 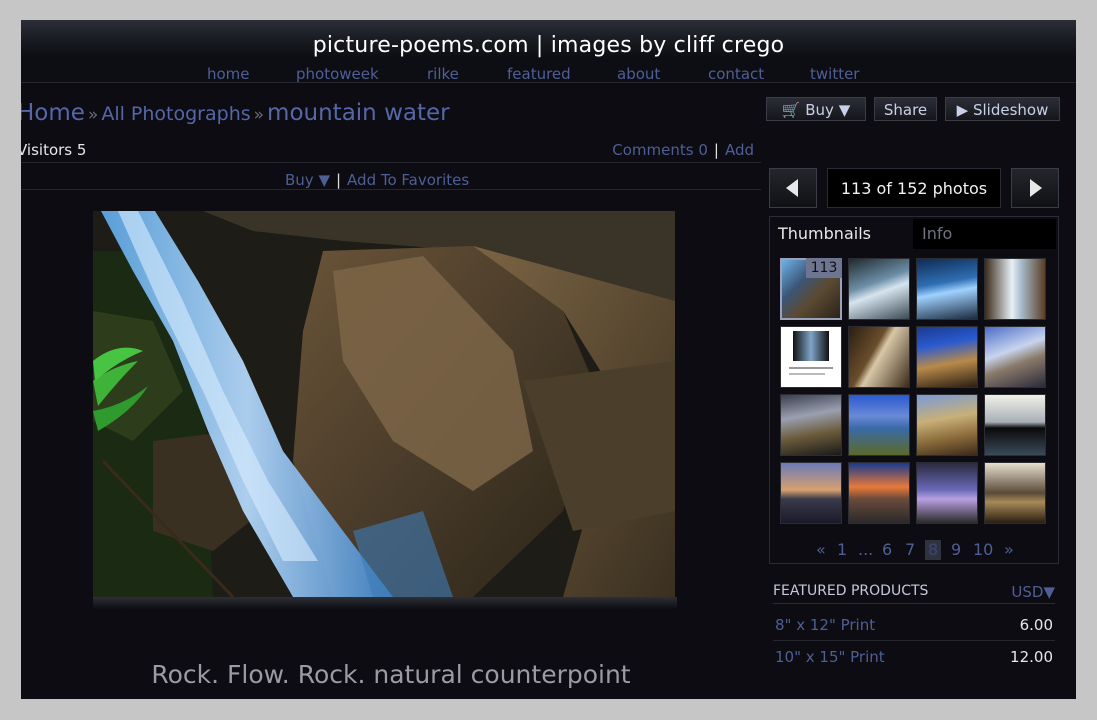 I want to click on buy-button: 🛒 Buy ▼, so click(x=816, y=109).